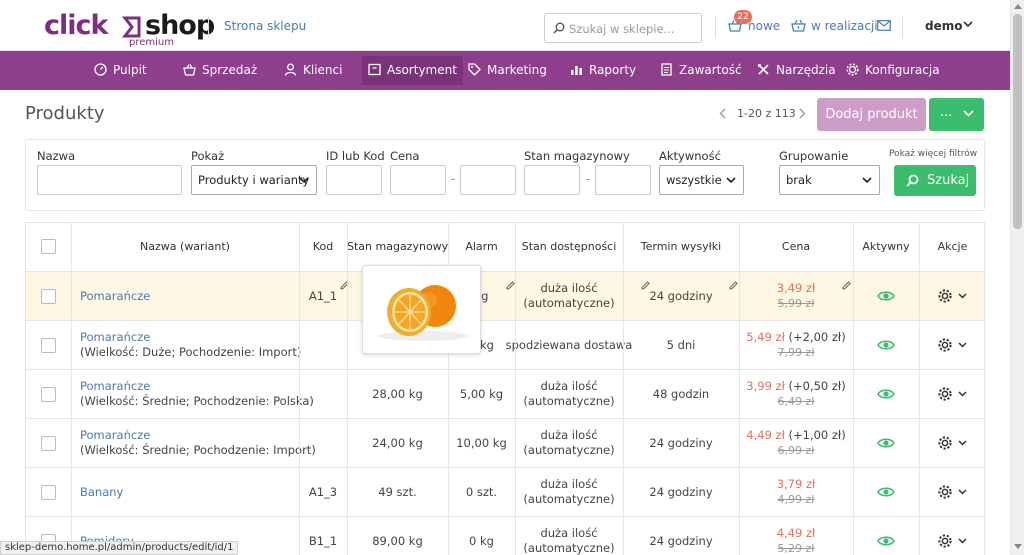  What do you see at coordinates (623, 180) in the screenshot?
I see `filter-stock-max-input` at bounding box center [623, 180].